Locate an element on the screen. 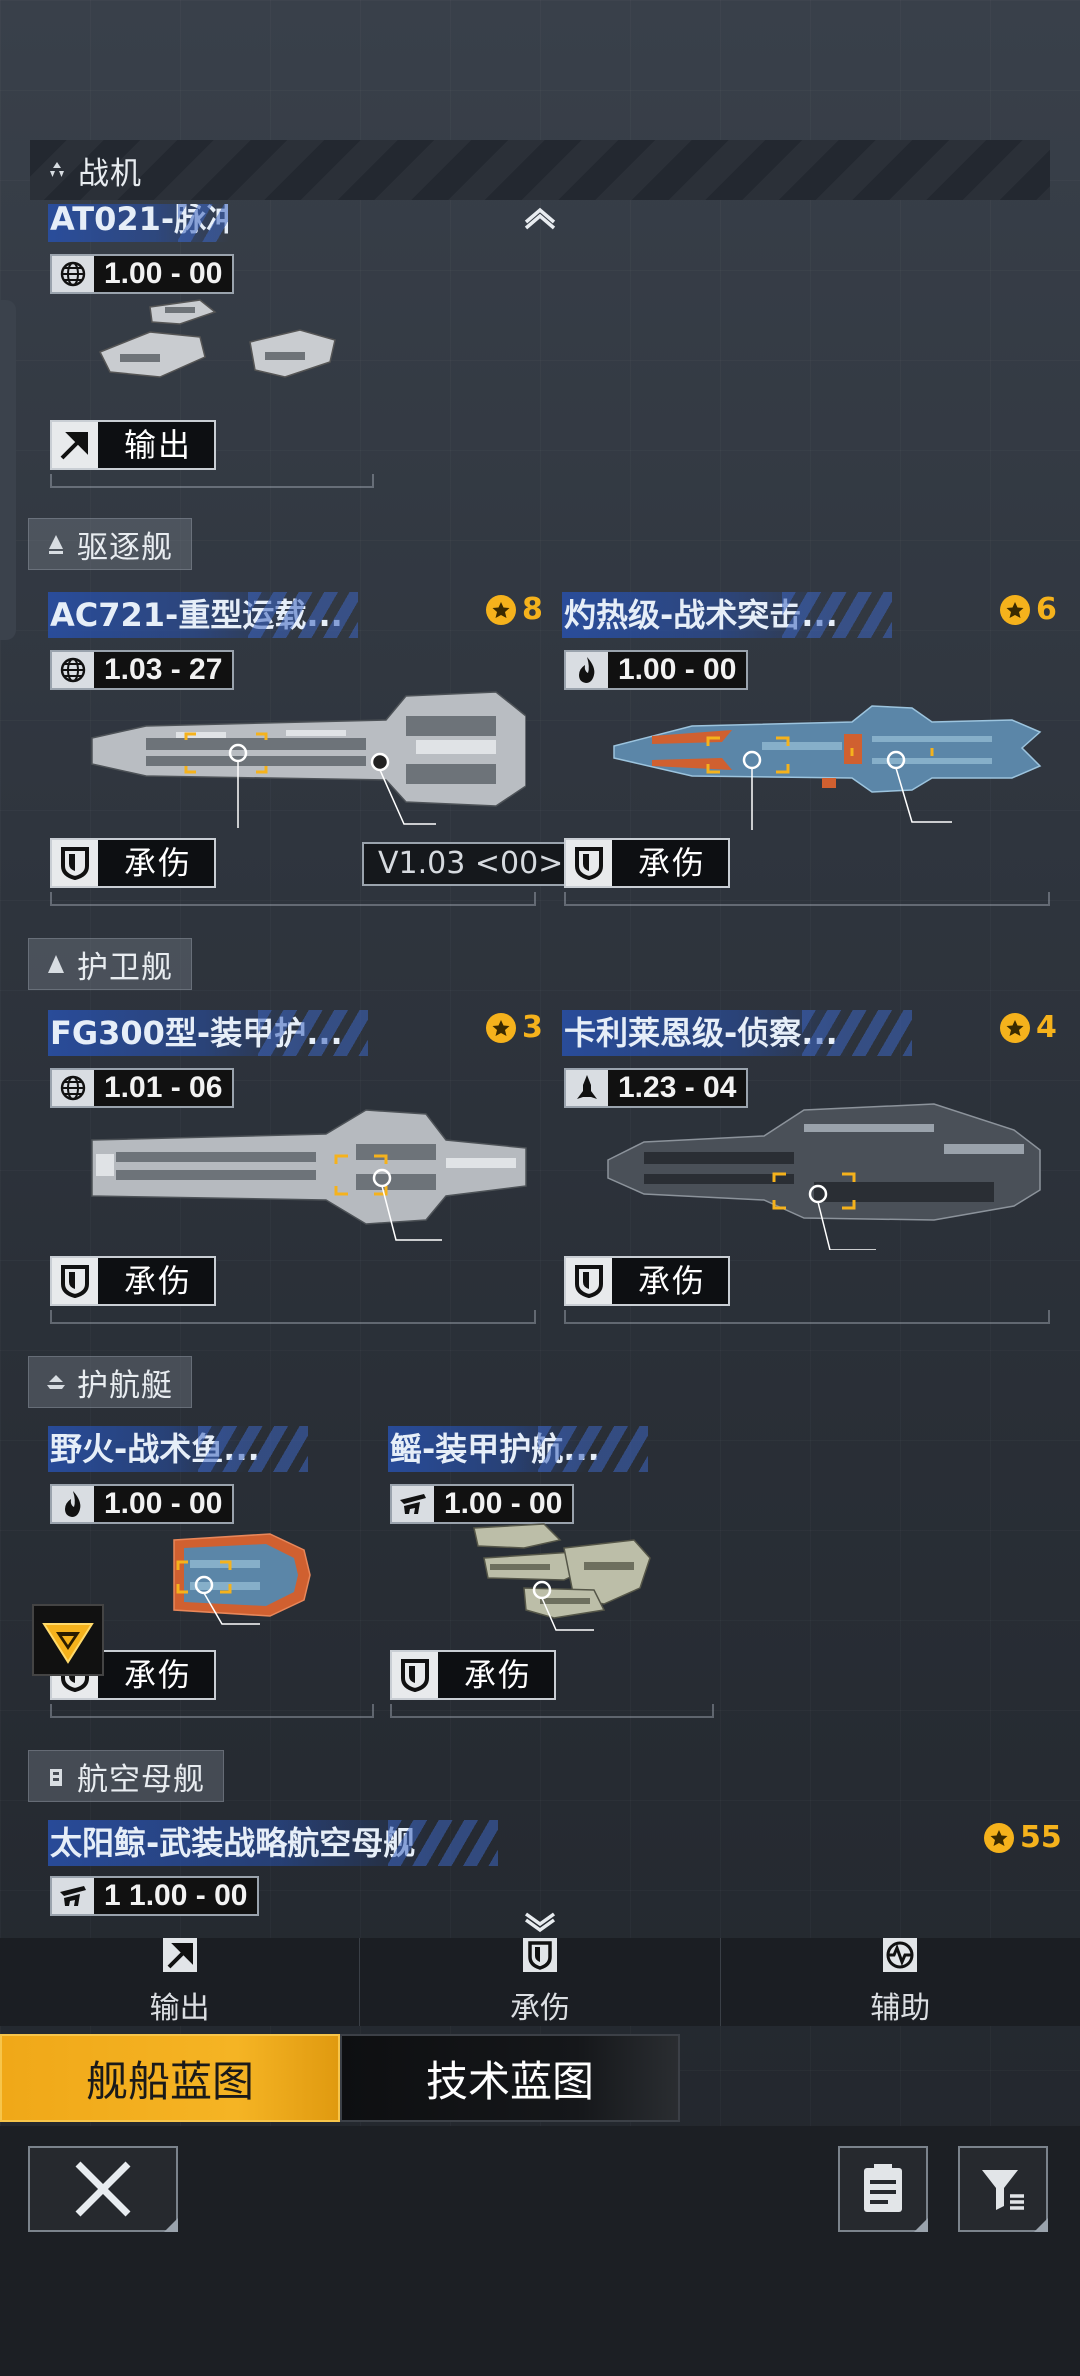 This screenshot has width=1080, height=2376. rank-badge: 6 is located at coordinates (1028, 609).